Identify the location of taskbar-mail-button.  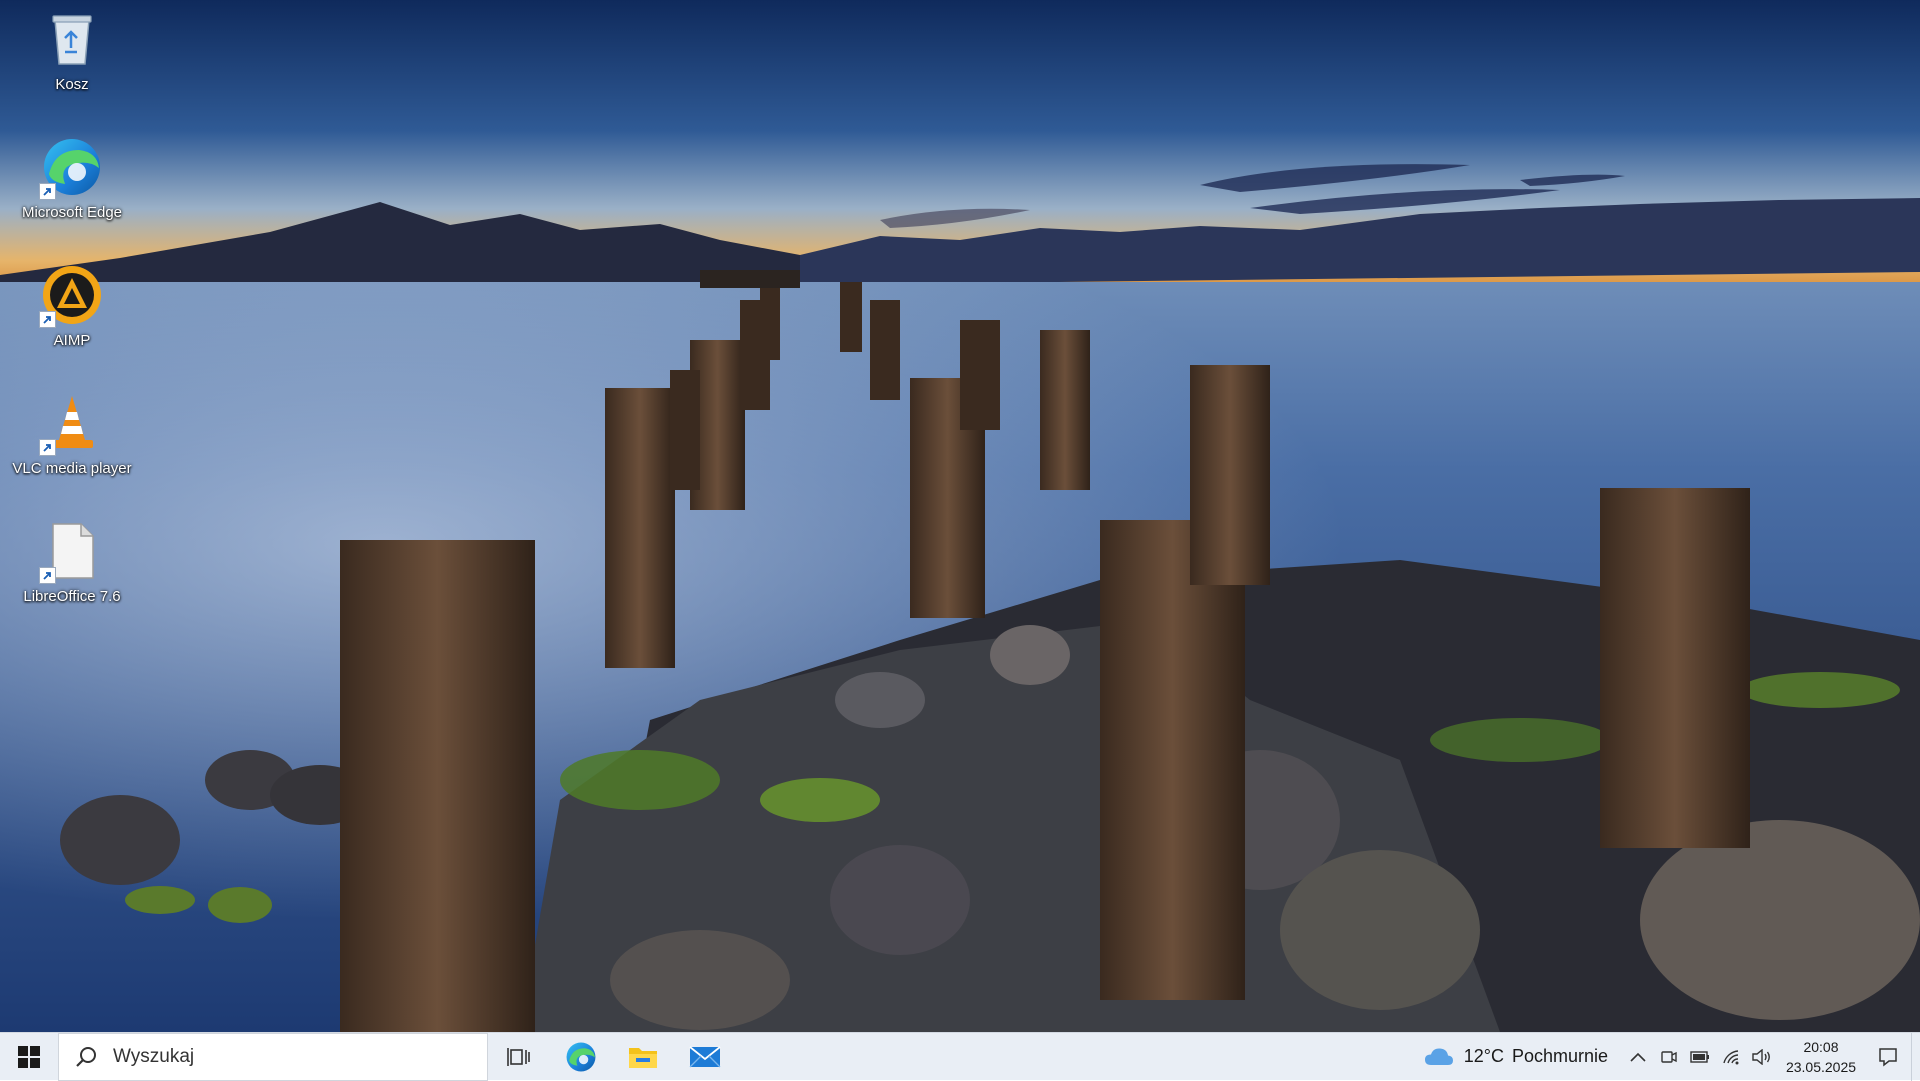
(705, 1057).